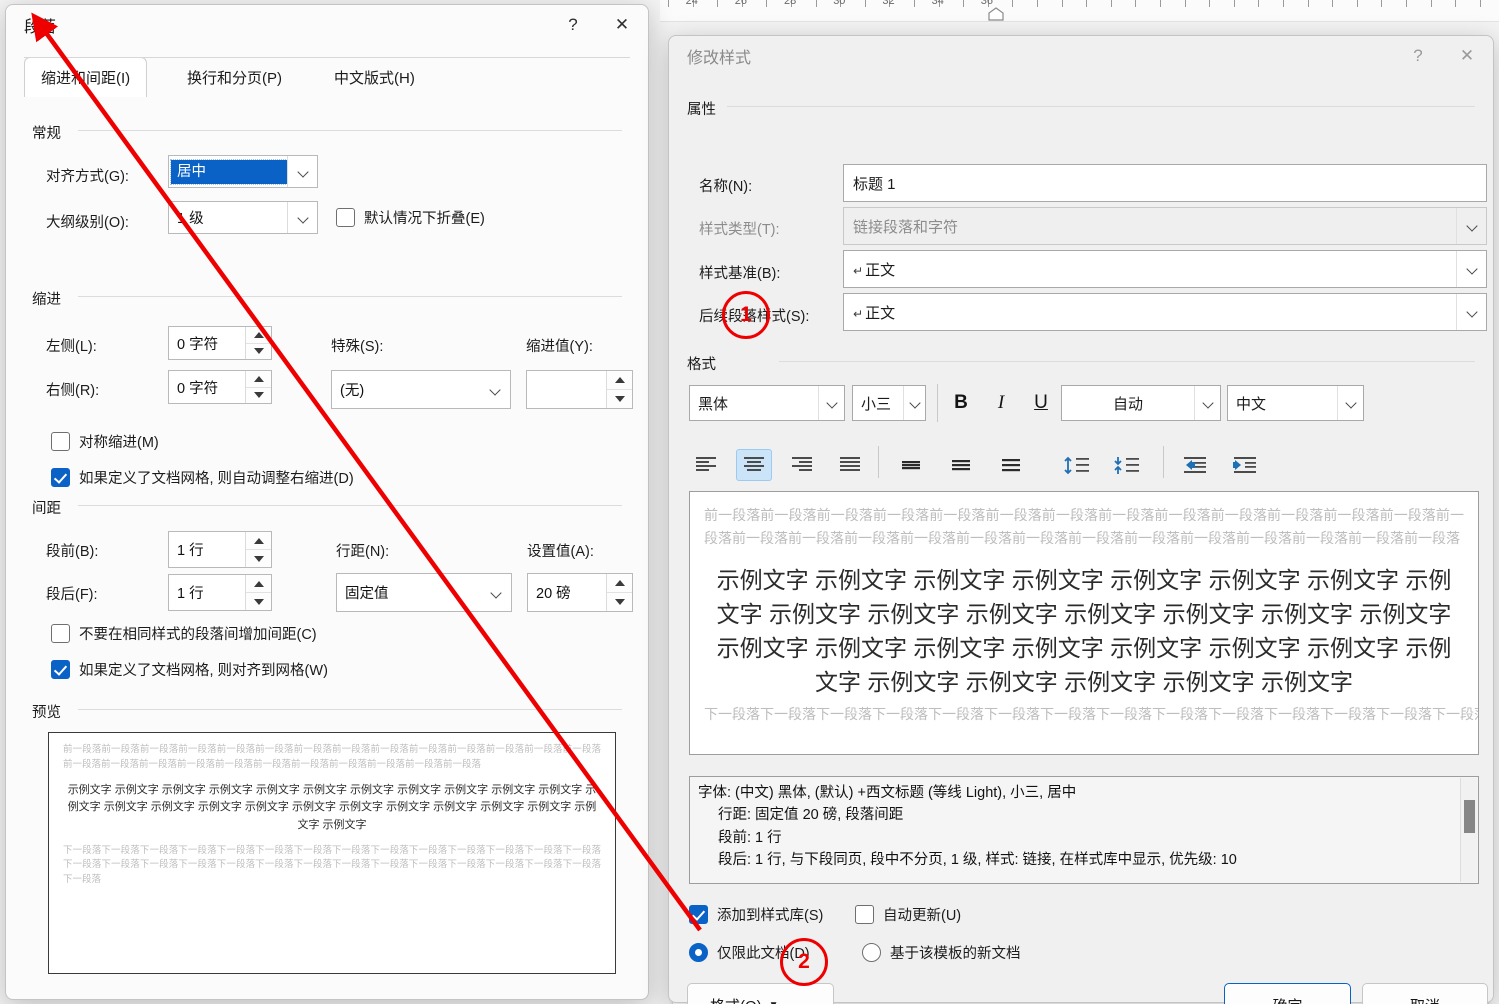 The width and height of the screenshot is (1499, 1004). What do you see at coordinates (207, 549) in the screenshot?
I see `space-before-value: 1 行` at bounding box center [207, 549].